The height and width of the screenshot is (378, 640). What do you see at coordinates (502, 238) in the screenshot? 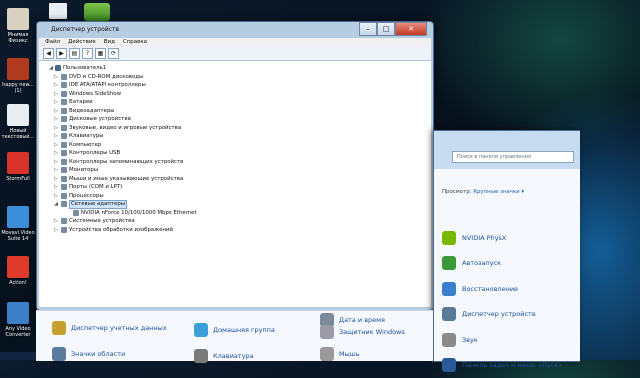
I see `control-panel-item: NVIDIA PhysX` at bounding box center [502, 238].